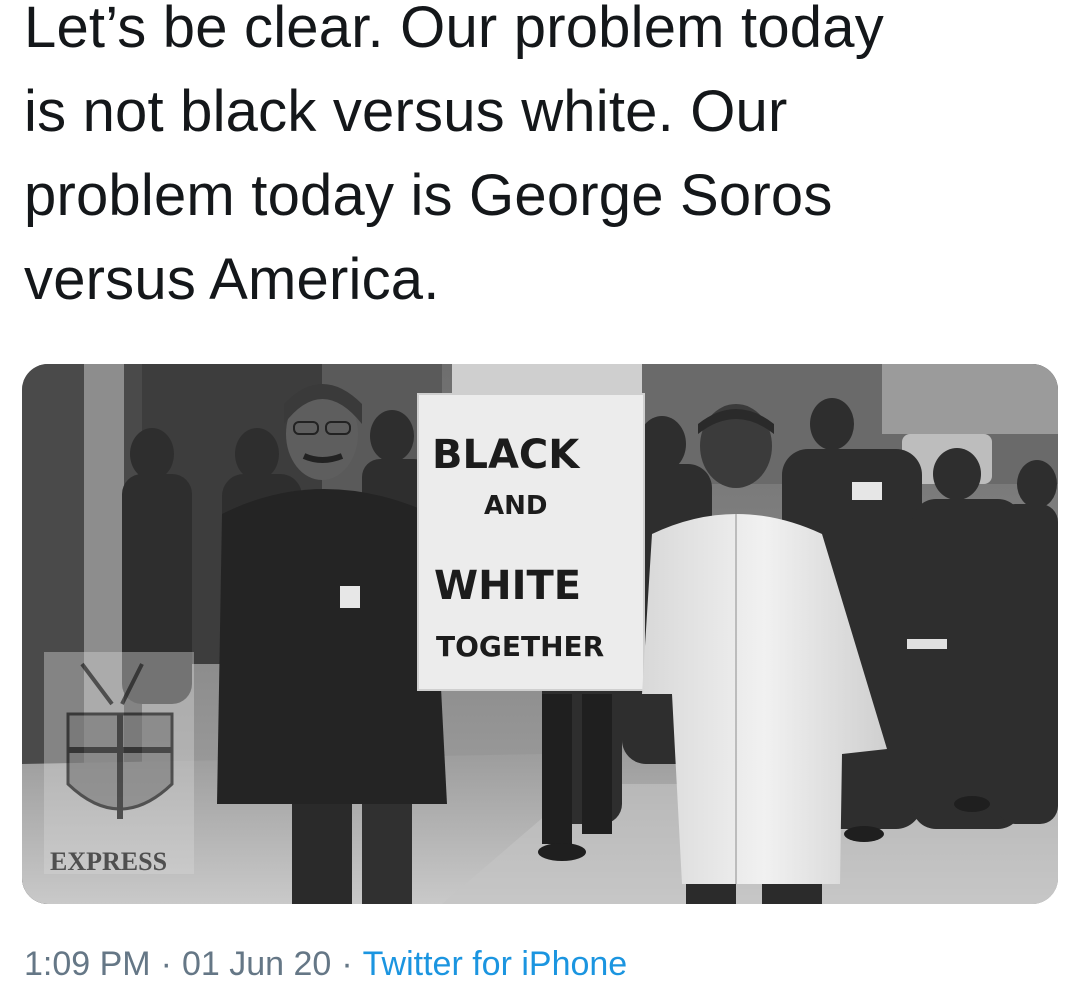  Describe the element at coordinates (428, 195) in the screenshot. I see `tweet-text-line: problem today is George Soros` at that location.